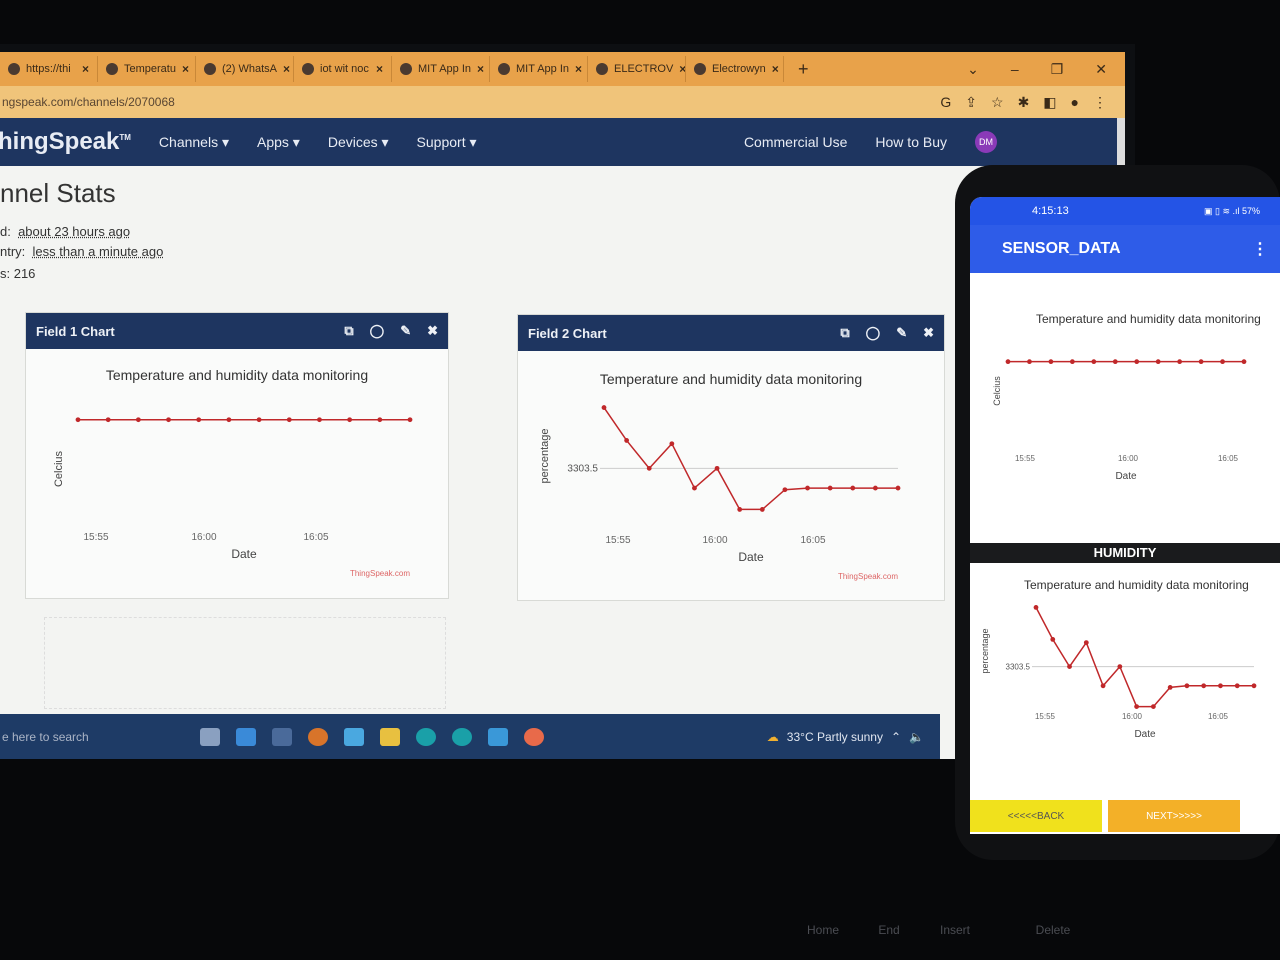 The height and width of the screenshot is (960, 1280). What do you see at coordinates (194, 142) in the screenshot?
I see `nav-channels: Channels ▾` at bounding box center [194, 142].